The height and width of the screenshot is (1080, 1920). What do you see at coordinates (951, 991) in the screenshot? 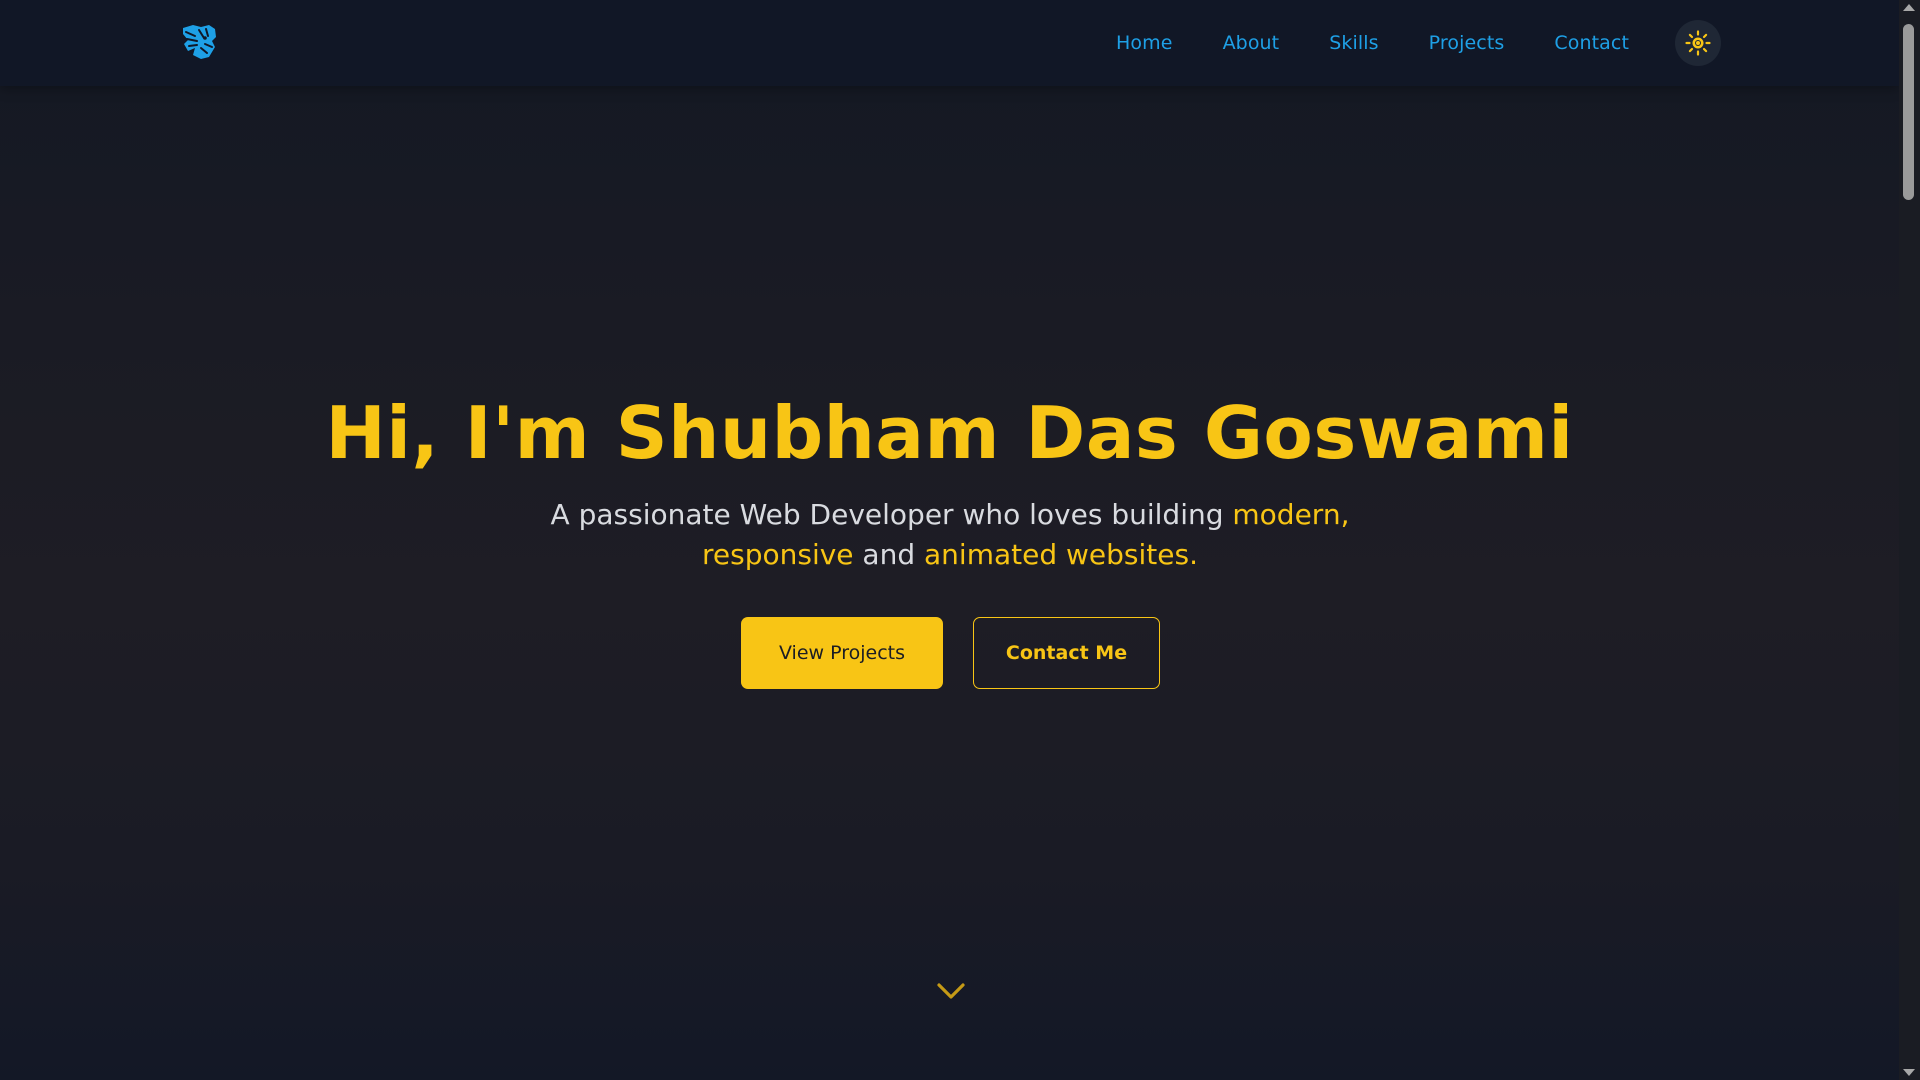
I see `chevron-down-icon` at bounding box center [951, 991].